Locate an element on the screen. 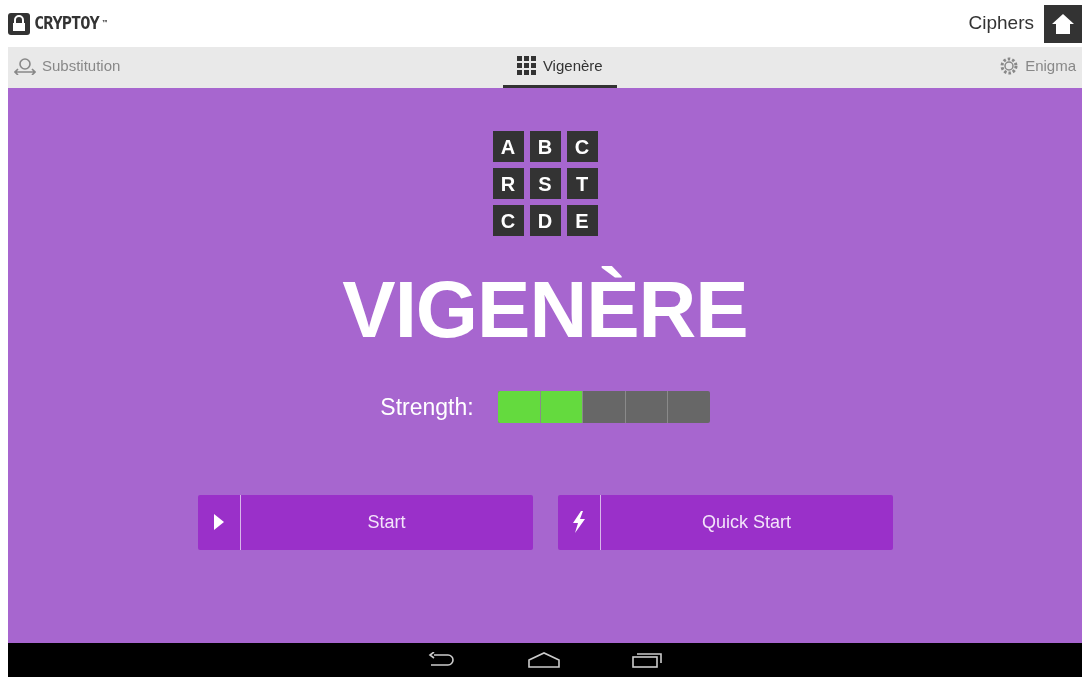 Image resolution: width=1082 pixels, height=677 pixels. letter-tile: T is located at coordinates (582, 183).